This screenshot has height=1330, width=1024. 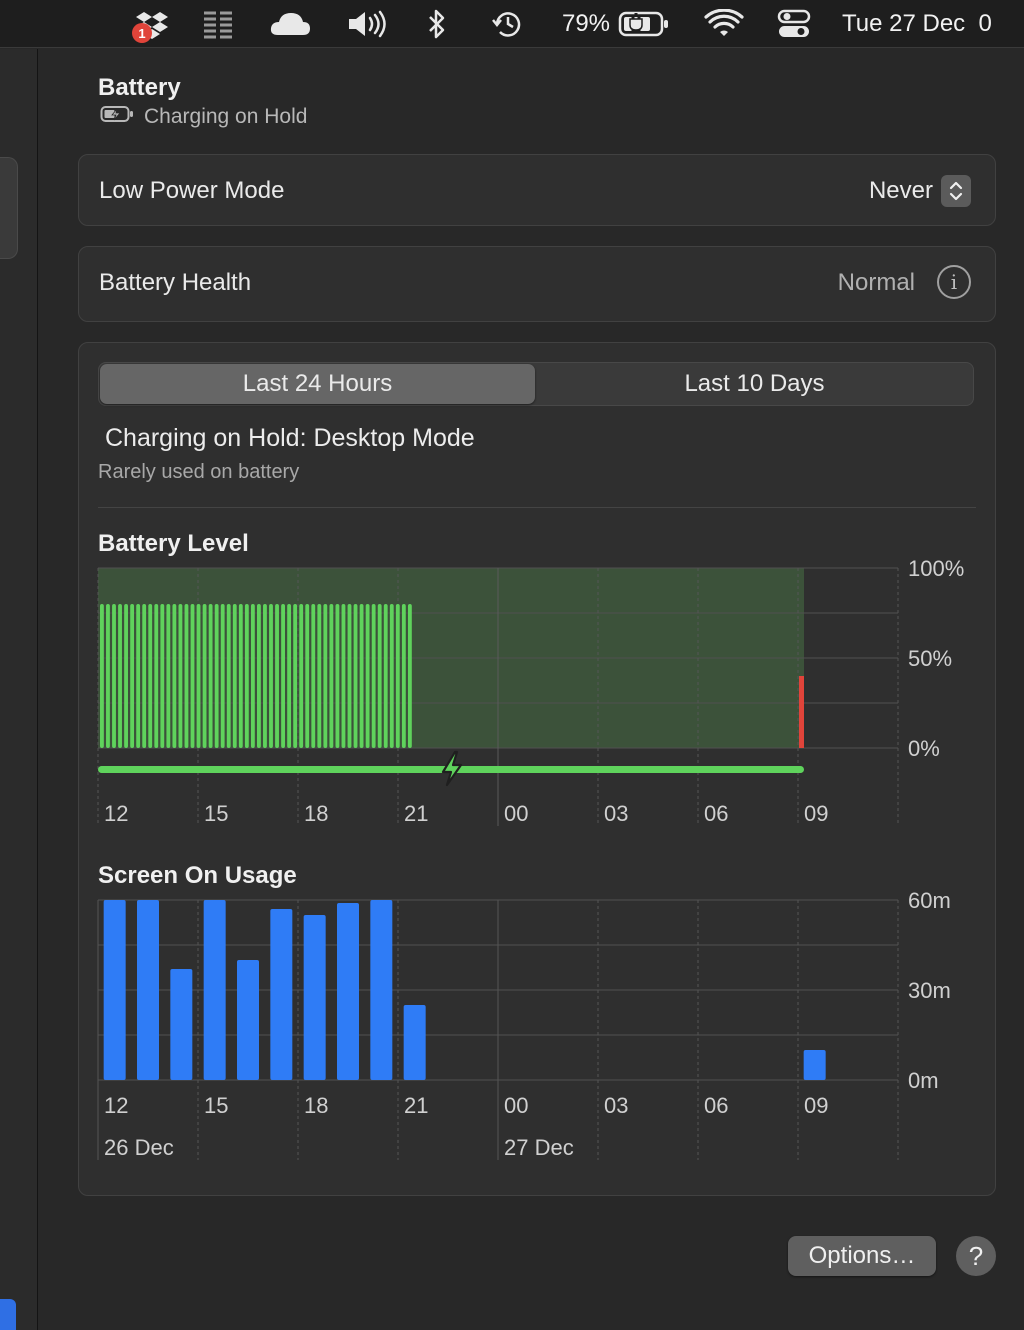 I want to click on time-range-segmented-control: Last 24 Hours Last 10 Days, so click(x=536, y=384).